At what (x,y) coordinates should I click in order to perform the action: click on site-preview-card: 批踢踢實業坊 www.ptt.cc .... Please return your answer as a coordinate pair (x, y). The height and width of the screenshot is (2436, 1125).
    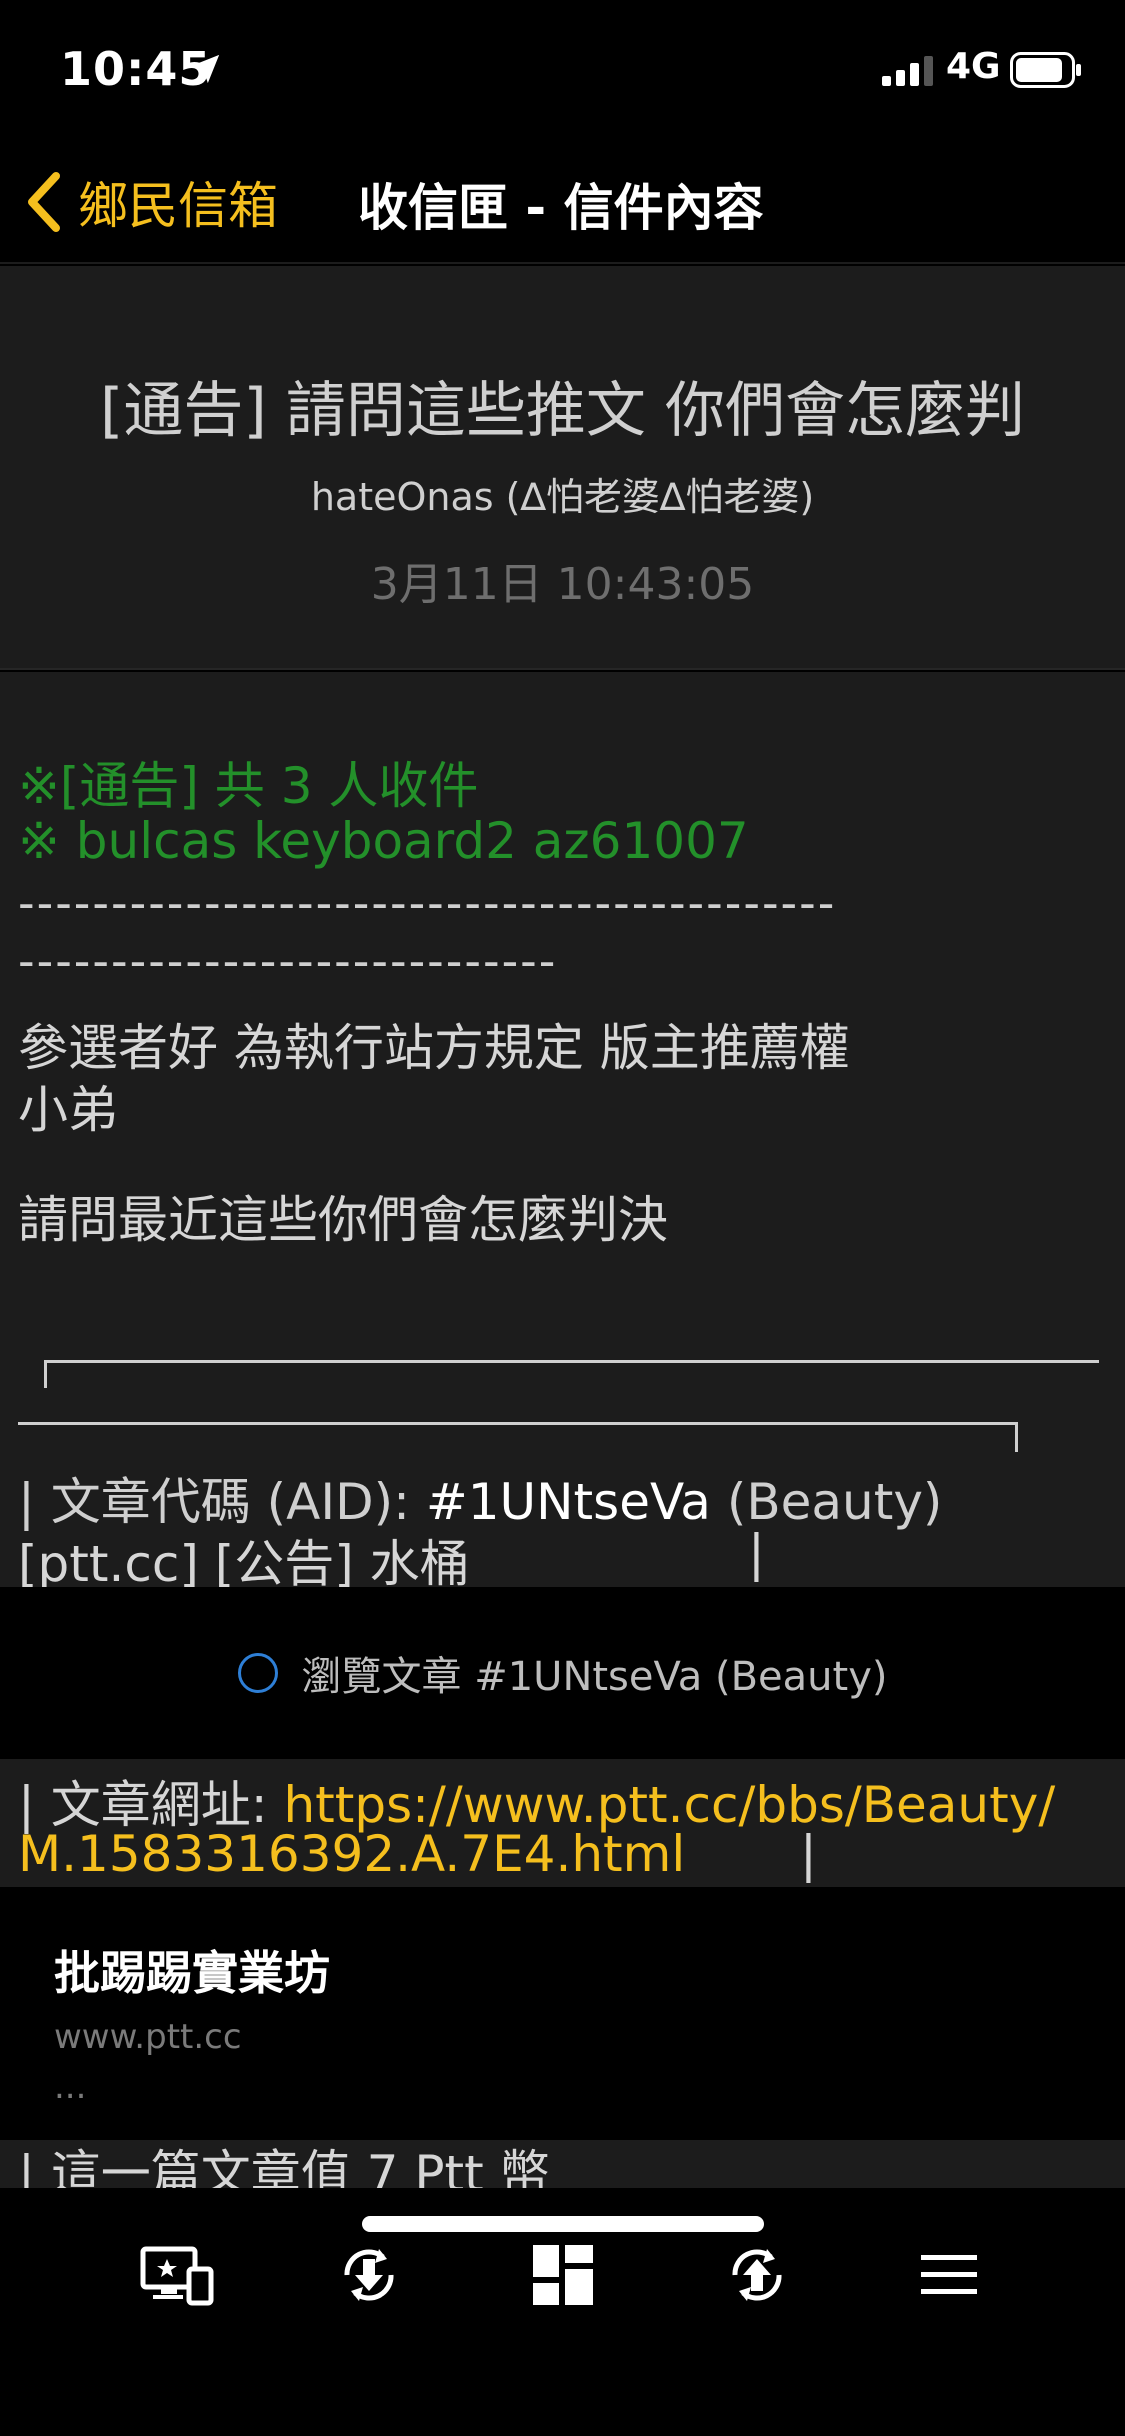
    Looking at the image, I should click on (562, 2013).